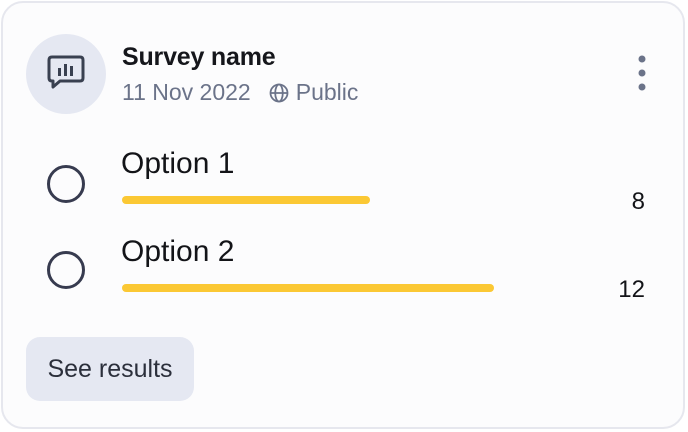  I want to click on visibility-label: Public, so click(327, 92).